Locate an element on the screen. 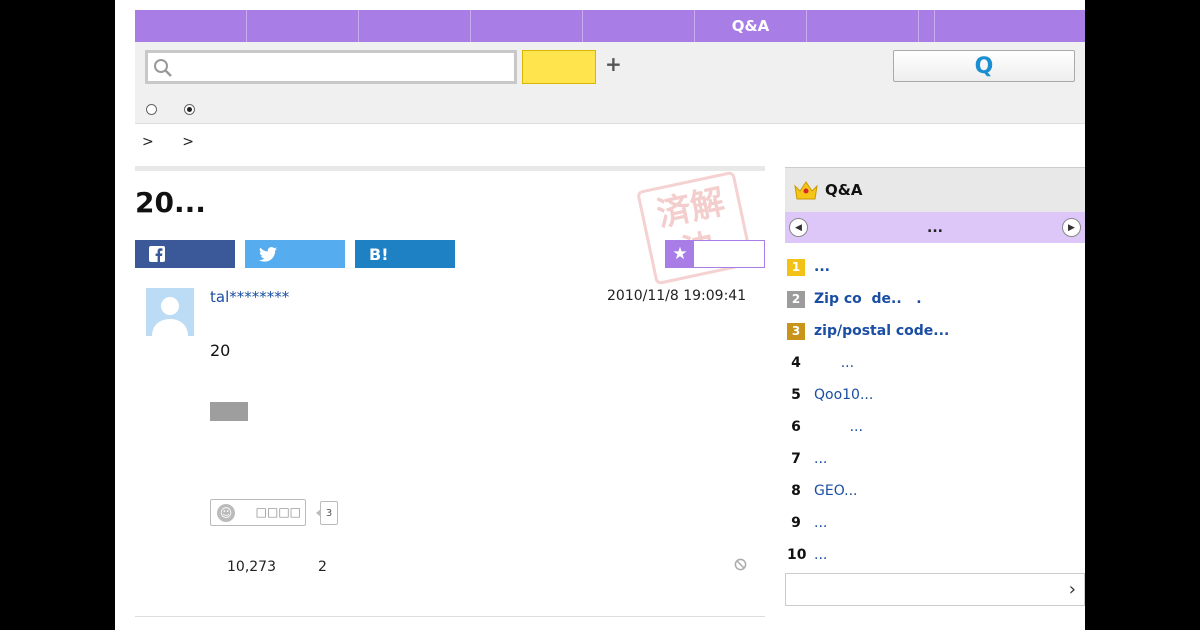  facebook-share-button is located at coordinates (185, 254).